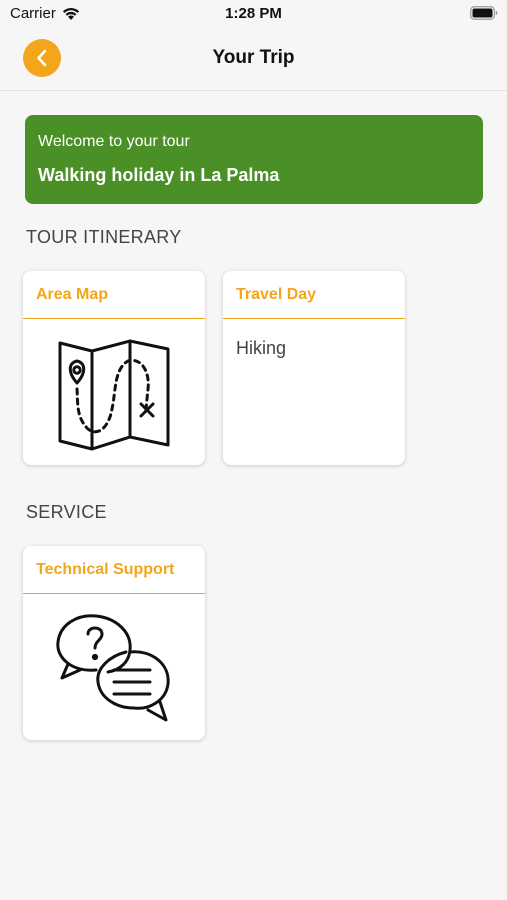 This screenshot has height=900, width=507. Describe the element at coordinates (314, 392) in the screenshot. I see `card-body: Hiking` at that location.